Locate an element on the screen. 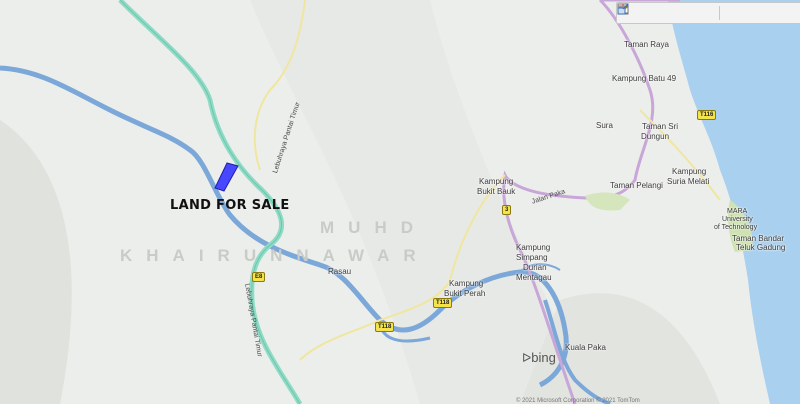  route-shield: T116 is located at coordinates (707, 115).